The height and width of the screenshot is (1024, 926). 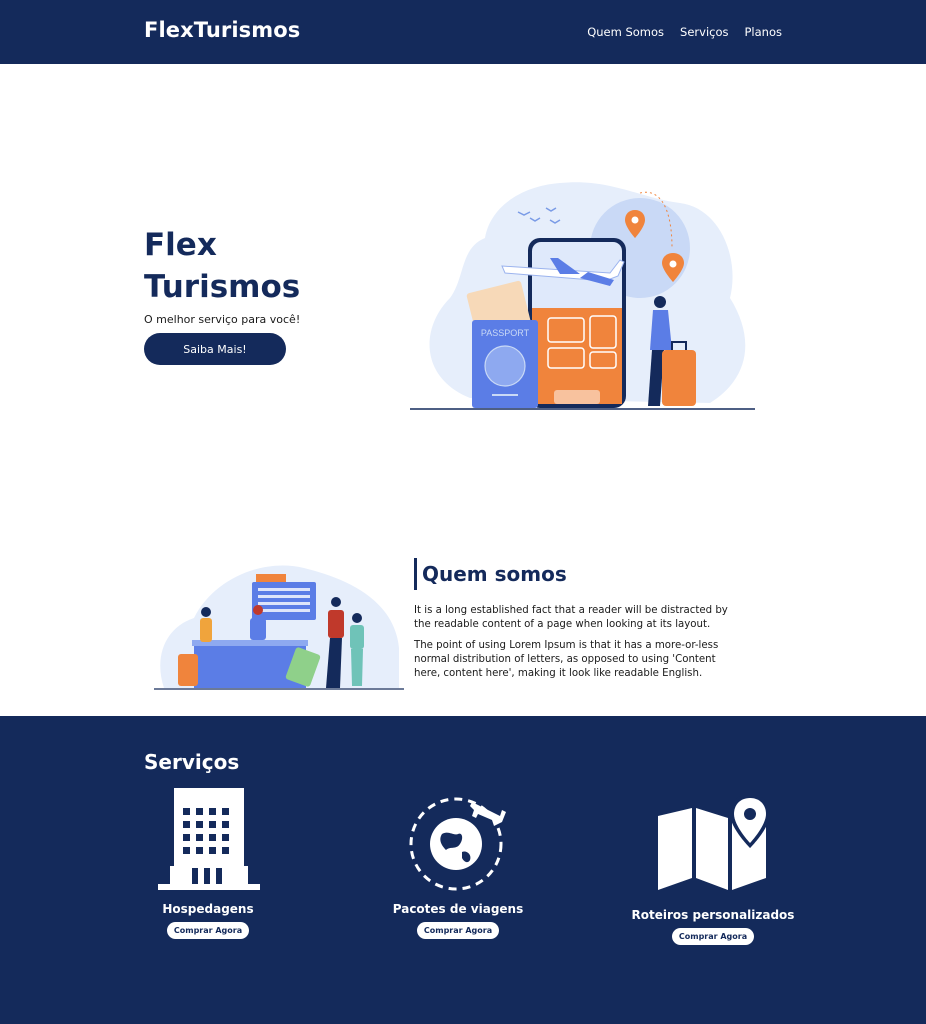 What do you see at coordinates (222, 30) in the screenshot?
I see `brand-logo: FlexTurismos` at bounding box center [222, 30].